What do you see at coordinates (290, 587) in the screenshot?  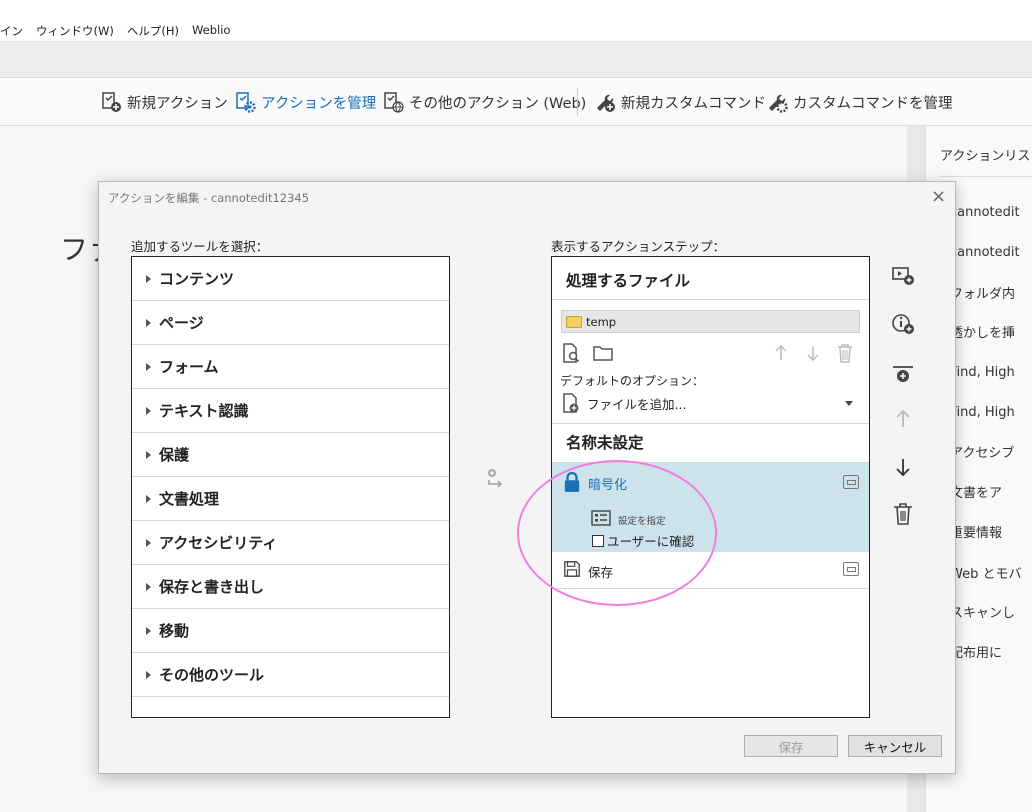 I see `tool-category-save-export: 保存と書き出し` at bounding box center [290, 587].